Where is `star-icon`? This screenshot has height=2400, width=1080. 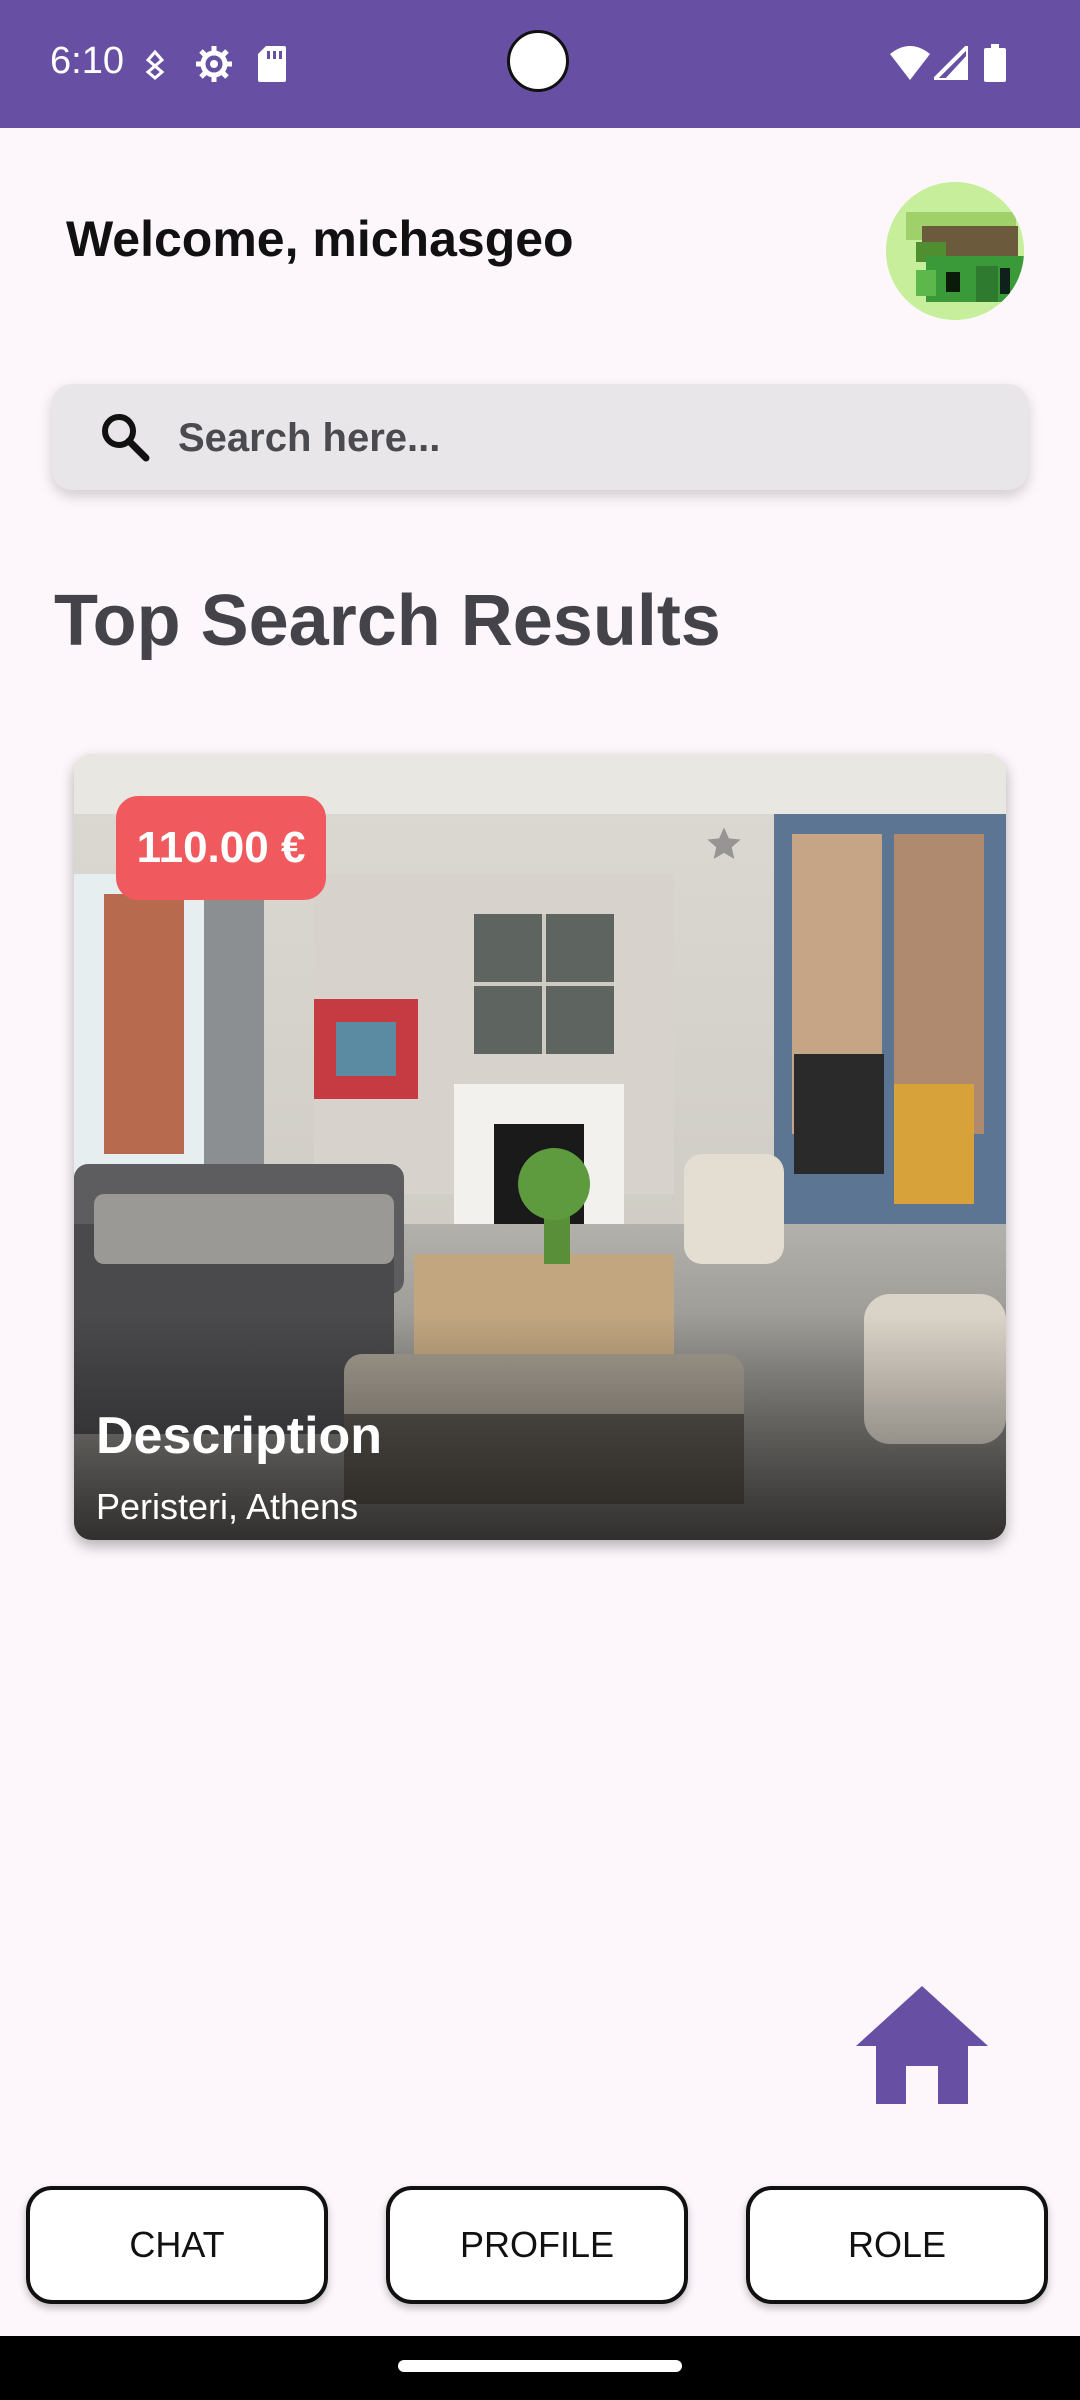
star-icon is located at coordinates (724, 844).